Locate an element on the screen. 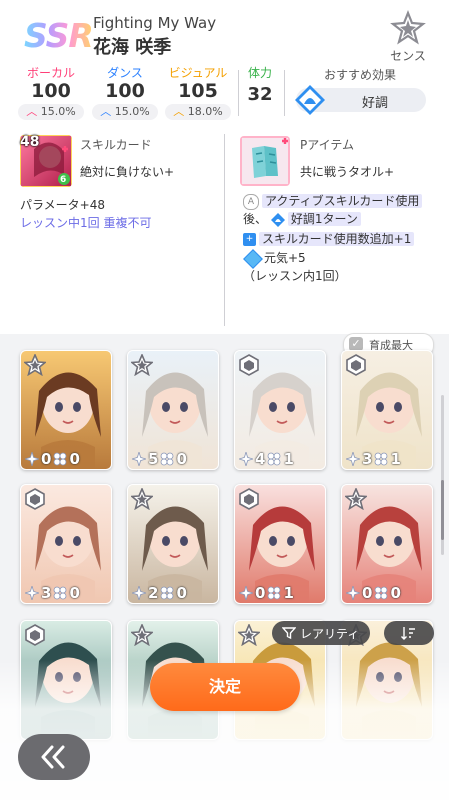  support-card: 31 is located at coordinates (387, 410).